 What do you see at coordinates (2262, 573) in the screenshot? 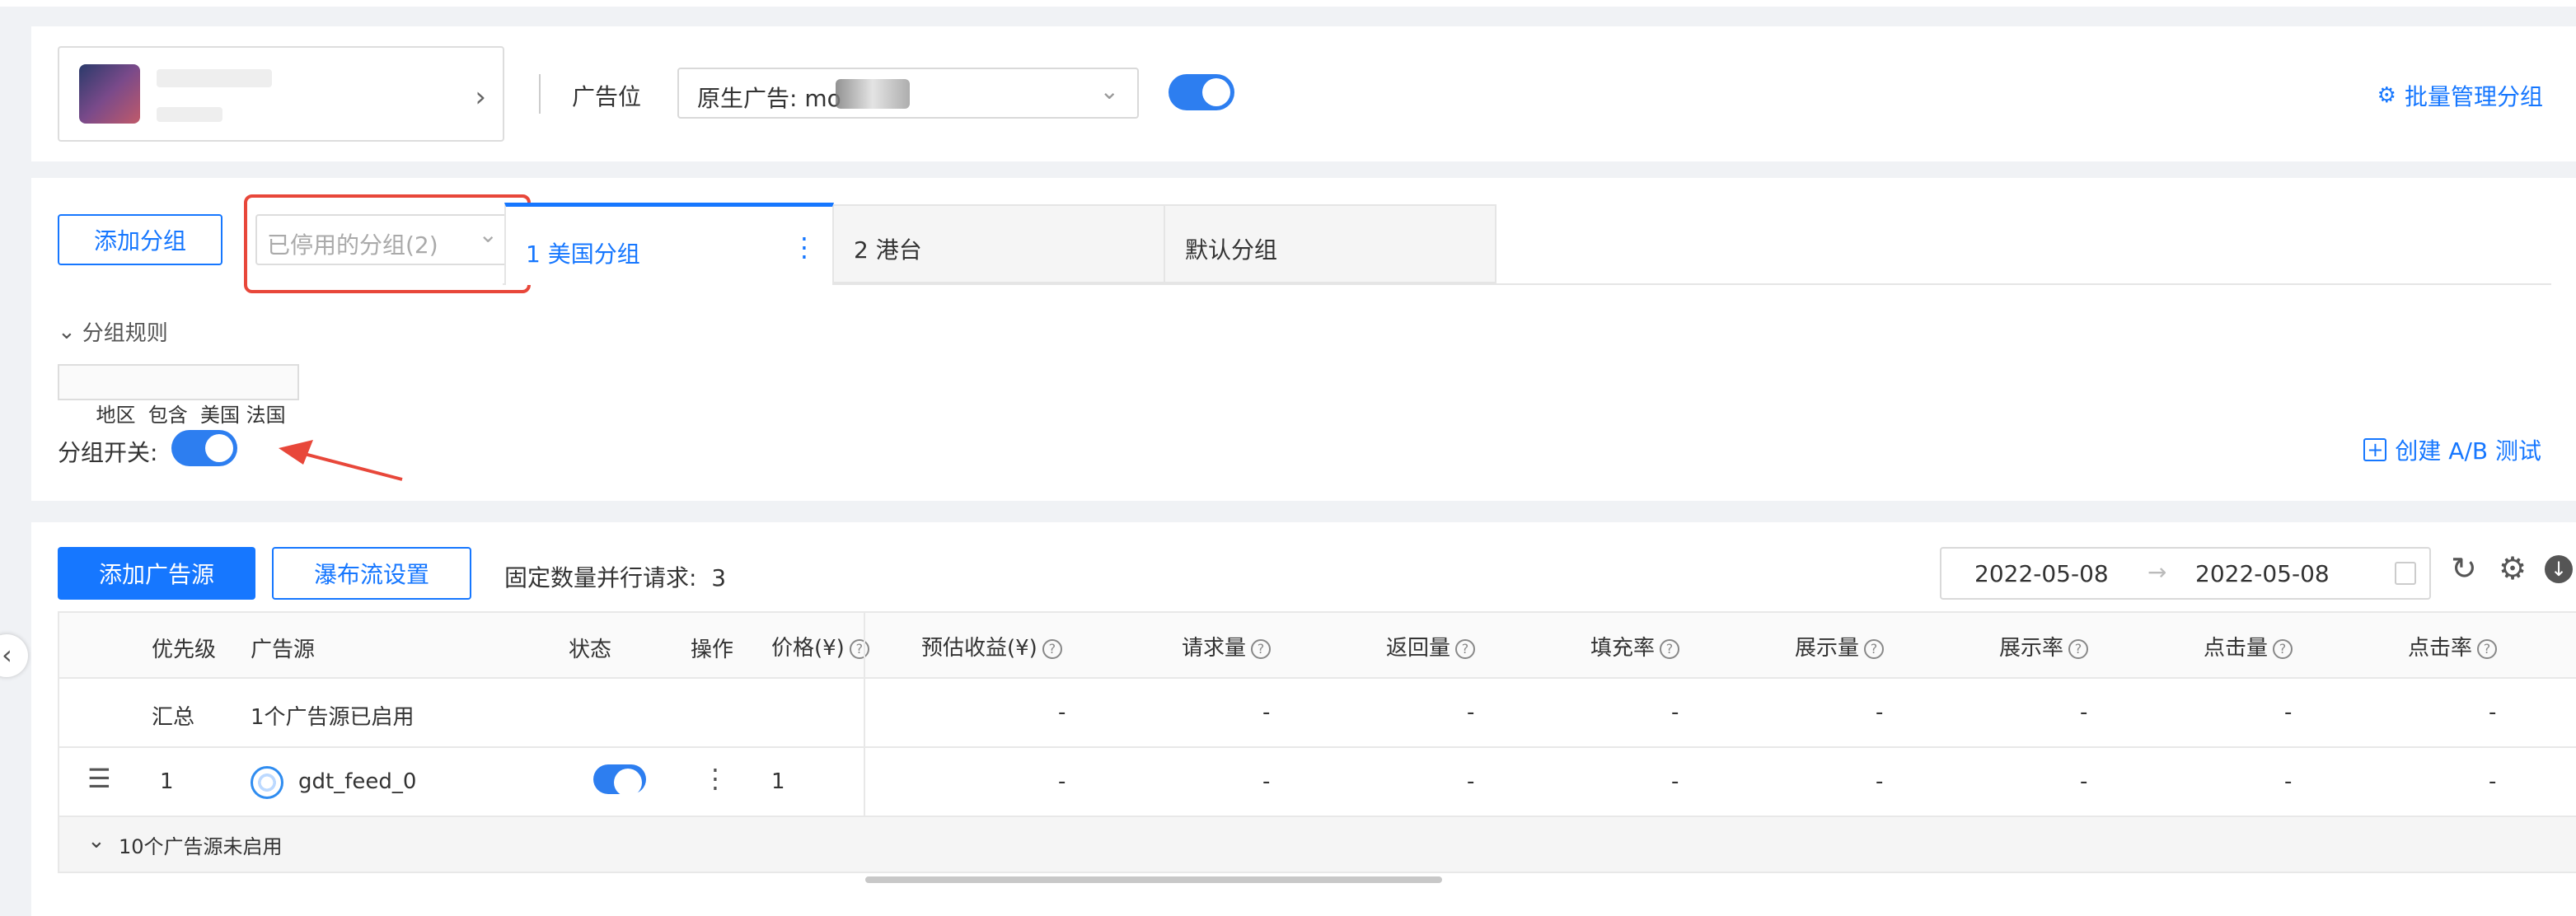
I see `date-end: 2022-05-08` at bounding box center [2262, 573].